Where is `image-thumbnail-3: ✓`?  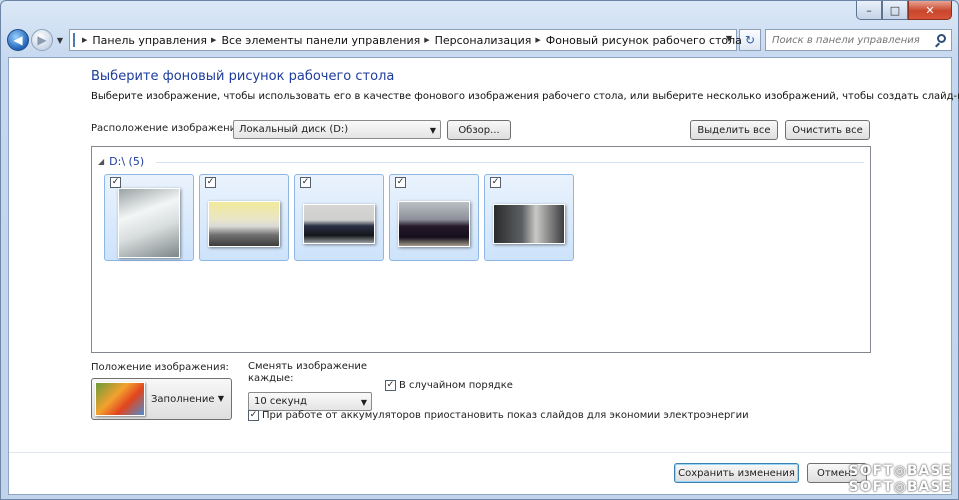 image-thumbnail-3: ✓ is located at coordinates (339, 217).